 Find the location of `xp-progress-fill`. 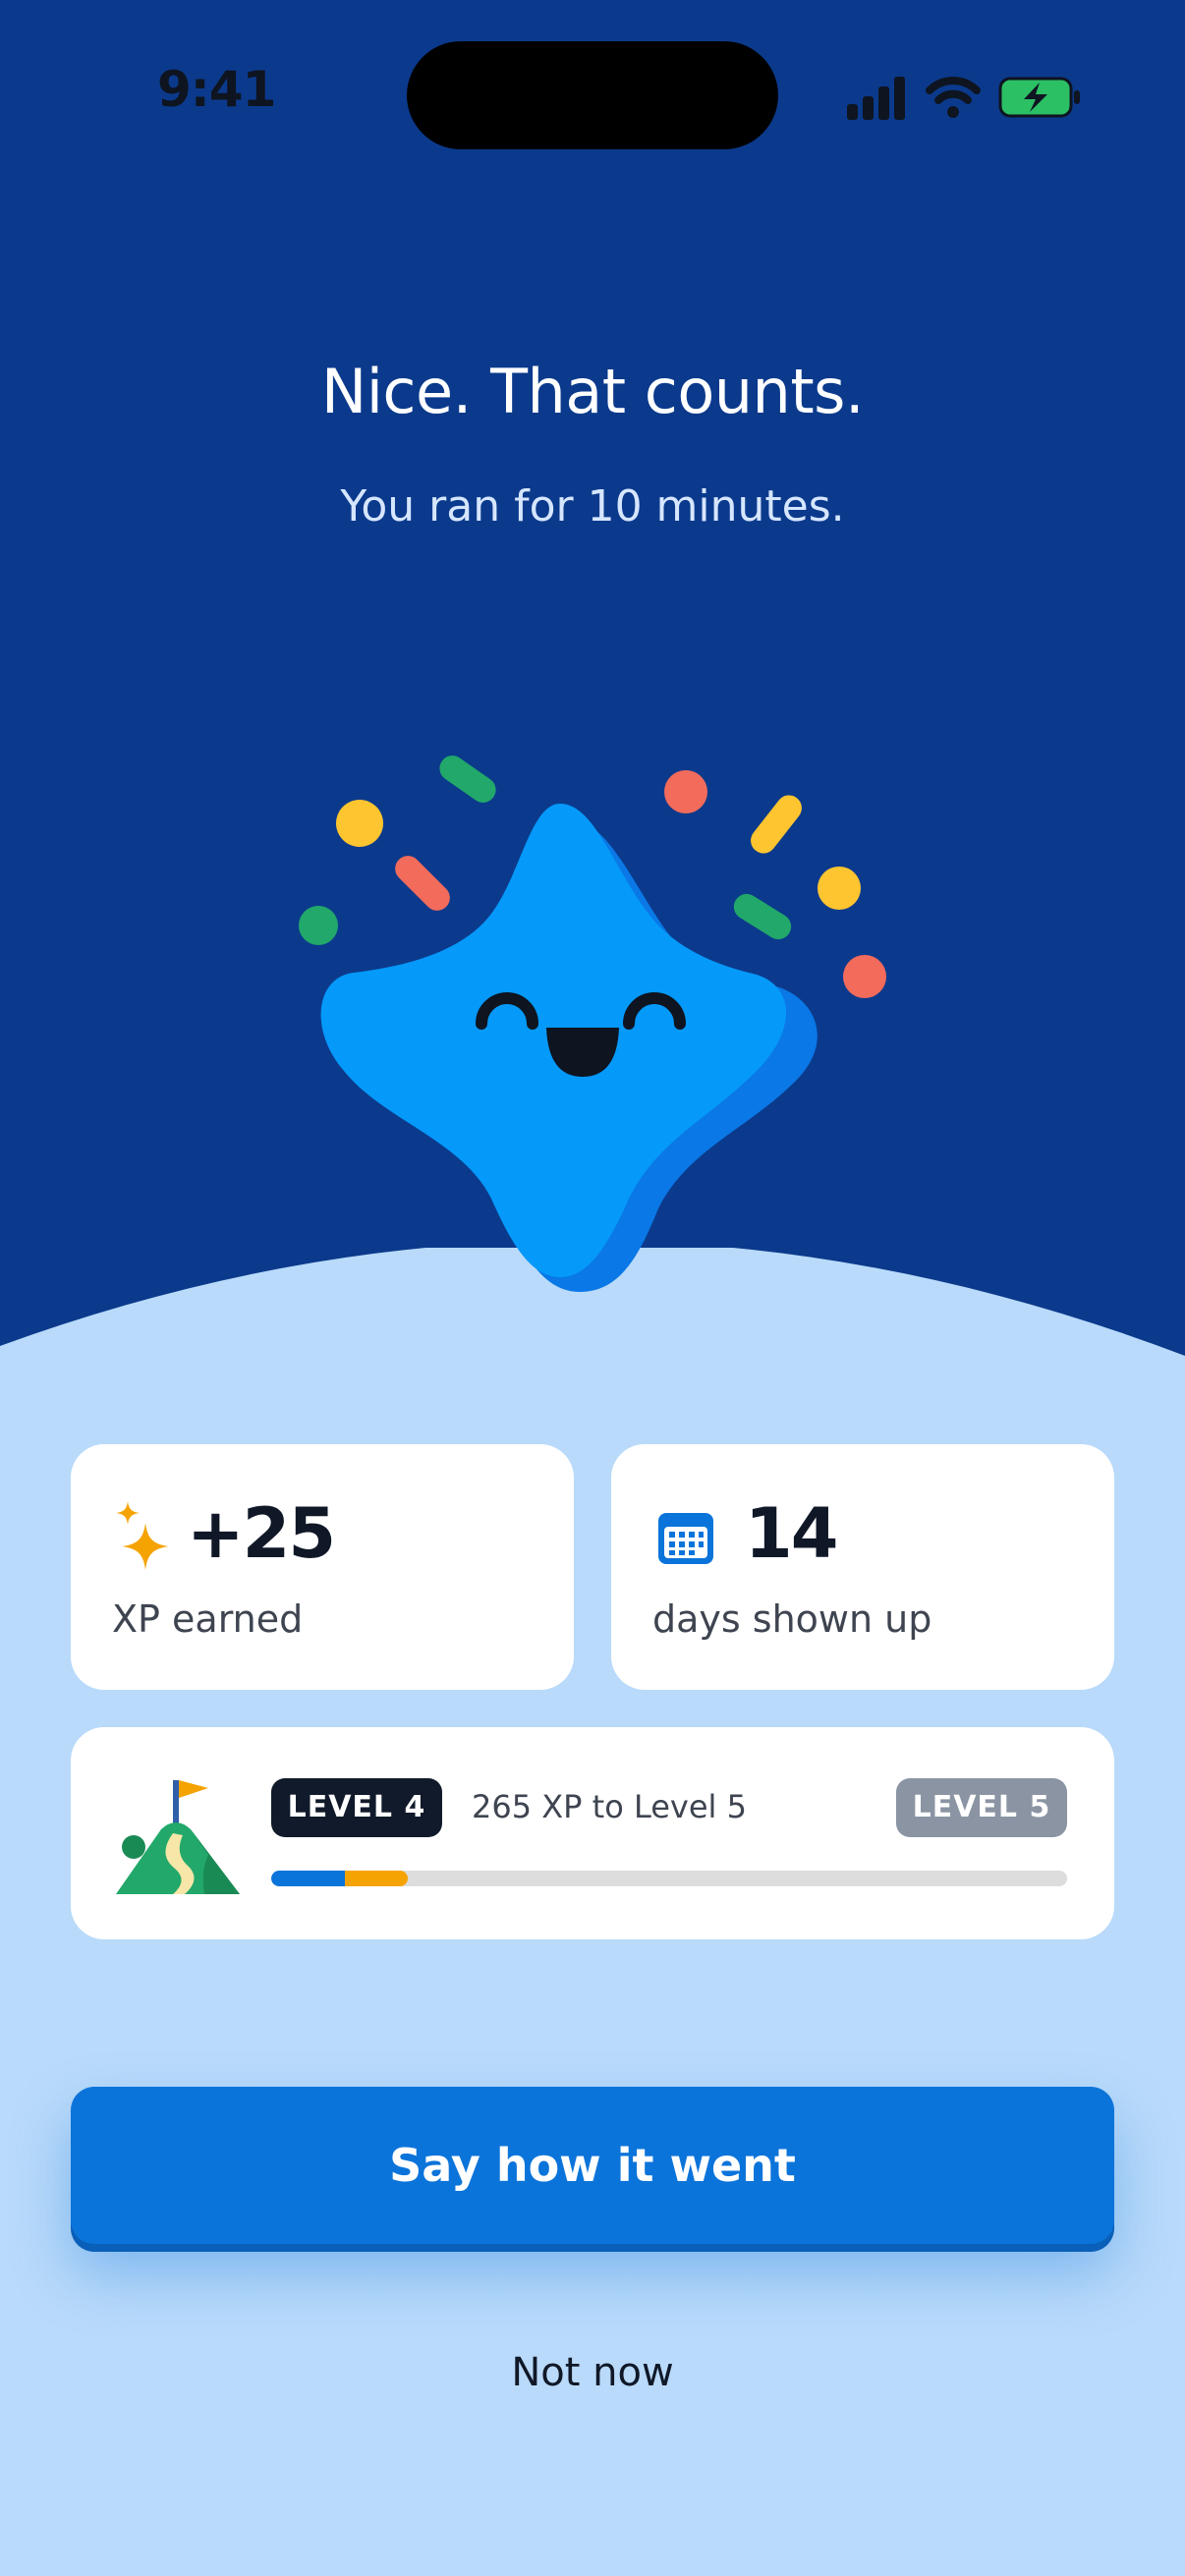

xp-progress-fill is located at coordinates (340, 1878).